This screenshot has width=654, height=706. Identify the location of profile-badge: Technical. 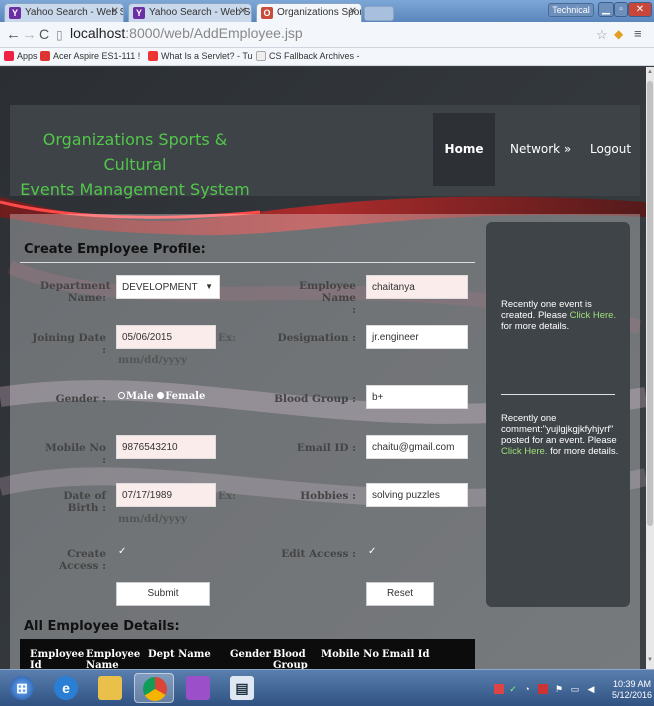
(571, 10).